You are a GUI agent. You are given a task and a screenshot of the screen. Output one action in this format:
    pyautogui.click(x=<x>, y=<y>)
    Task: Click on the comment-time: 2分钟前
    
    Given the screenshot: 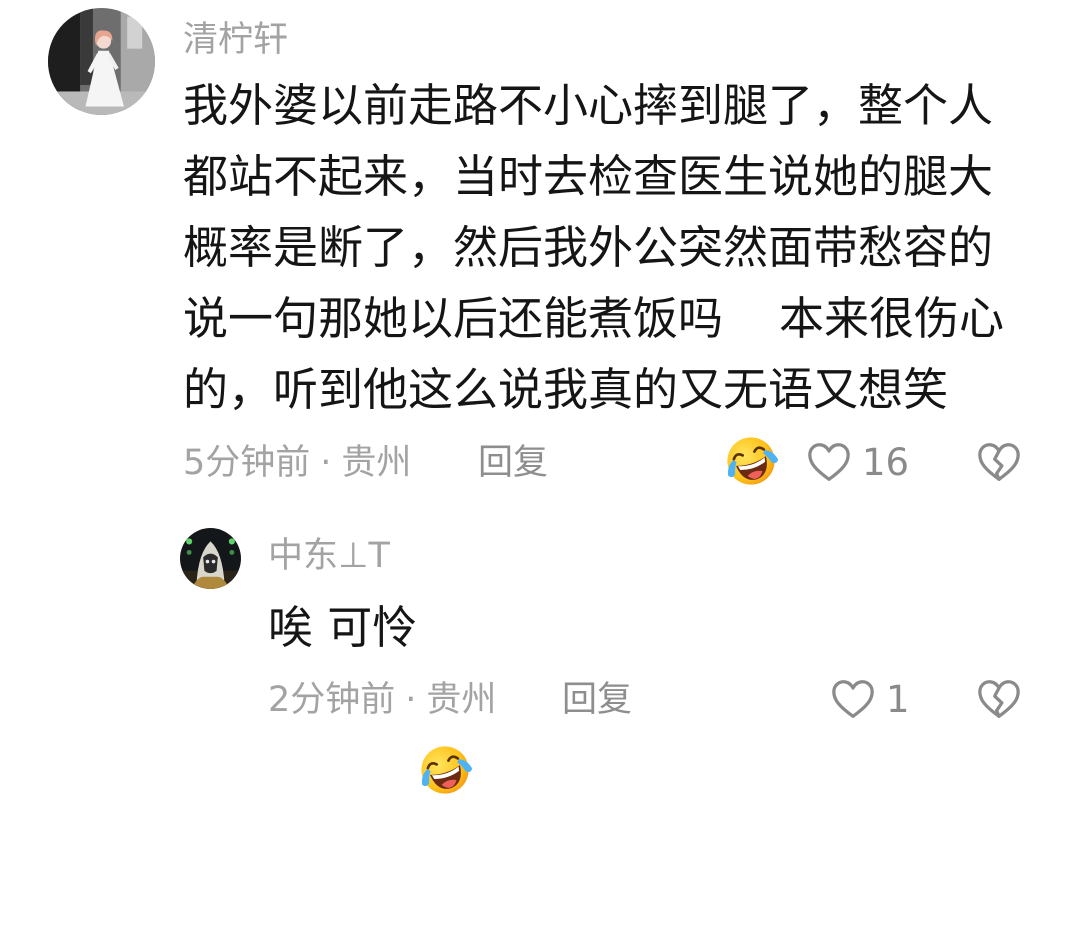 What is the action you would take?
    pyautogui.click(x=332, y=700)
    